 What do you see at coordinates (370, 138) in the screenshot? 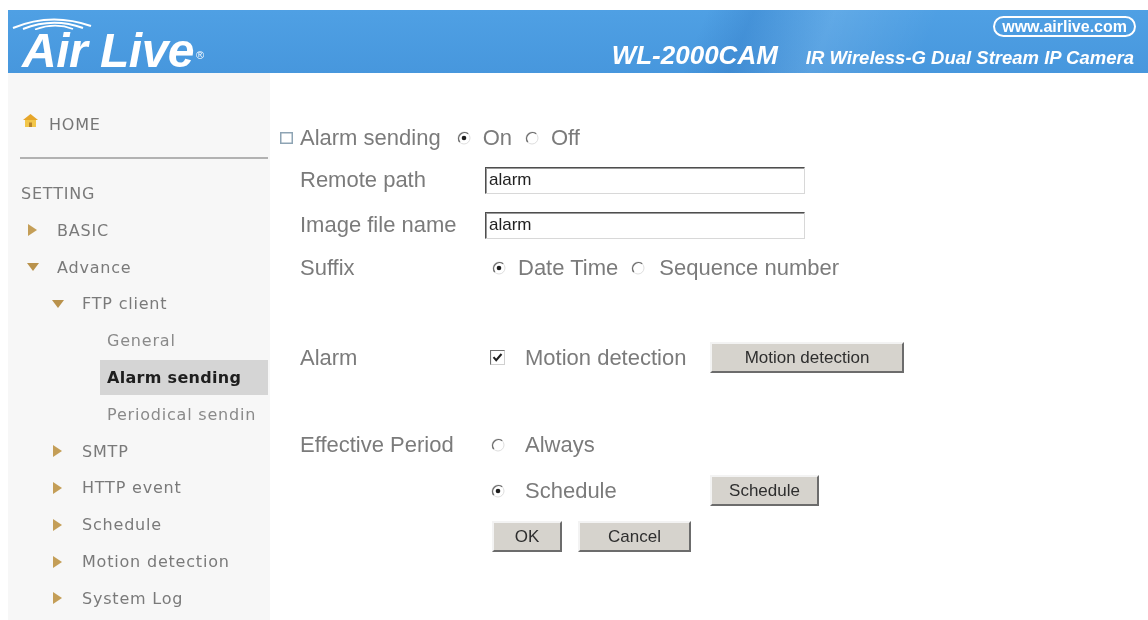
I see `field-label: Alarm sending` at bounding box center [370, 138].